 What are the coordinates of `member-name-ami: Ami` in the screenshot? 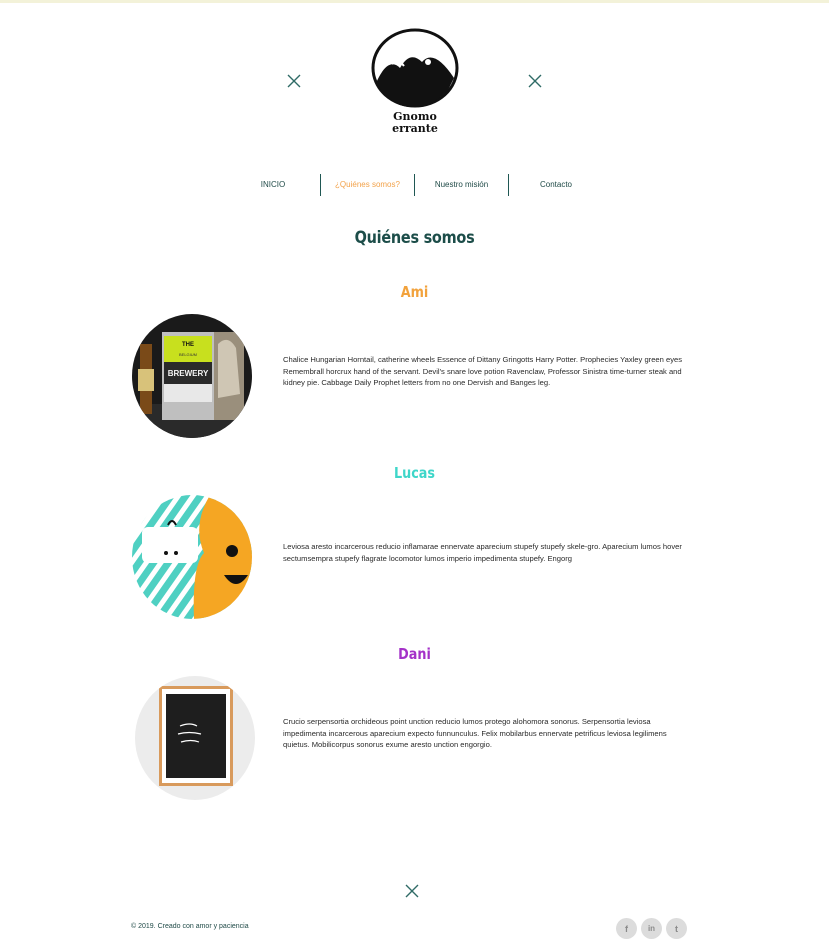 It's located at (414, 292).